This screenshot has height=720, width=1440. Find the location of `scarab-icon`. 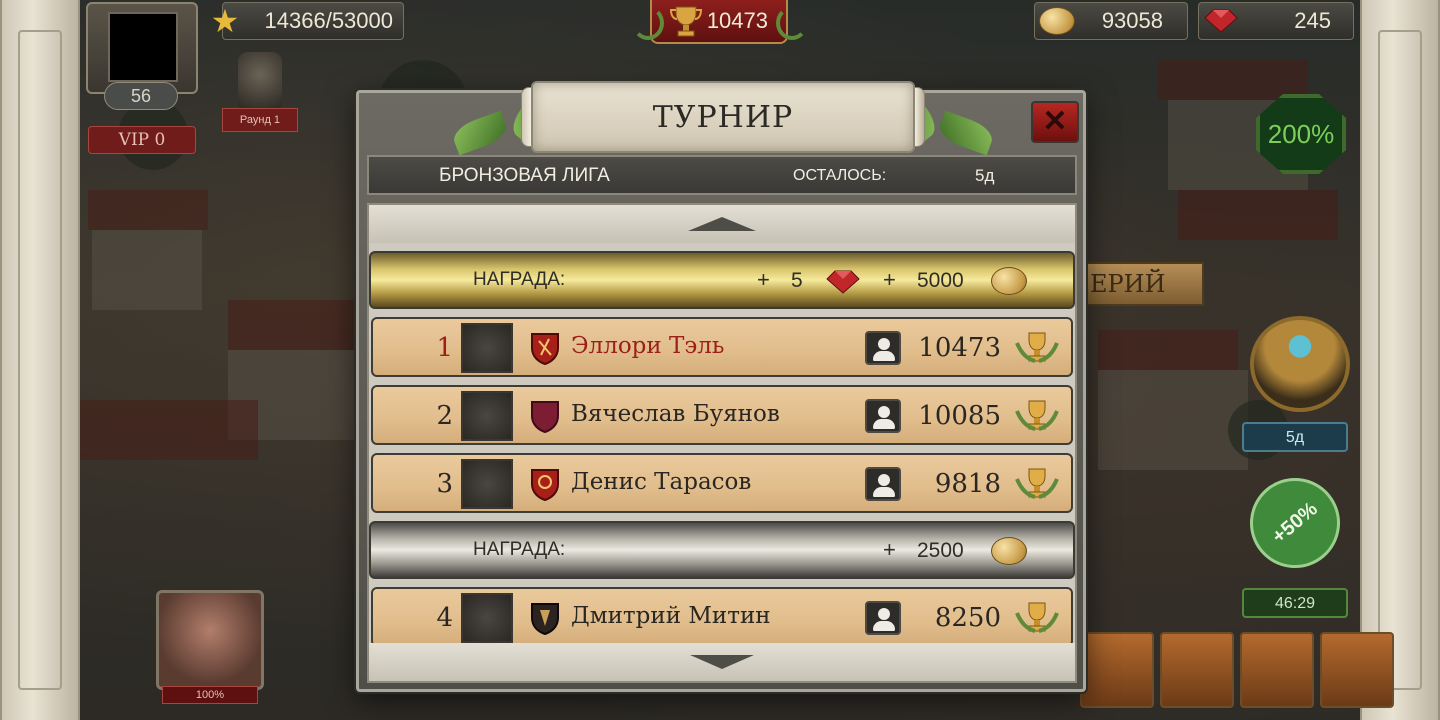

scarab-icon is located at coordinates (1300, 364).